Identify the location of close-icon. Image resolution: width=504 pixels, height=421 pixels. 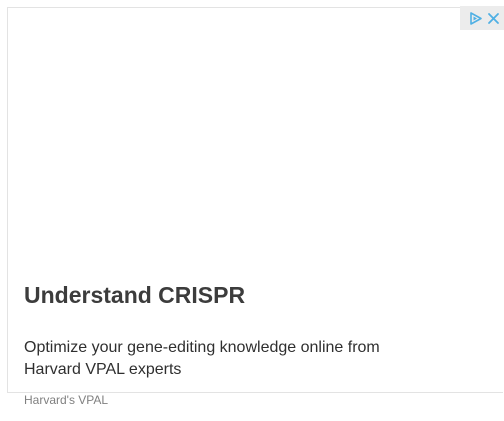
(493, 18).